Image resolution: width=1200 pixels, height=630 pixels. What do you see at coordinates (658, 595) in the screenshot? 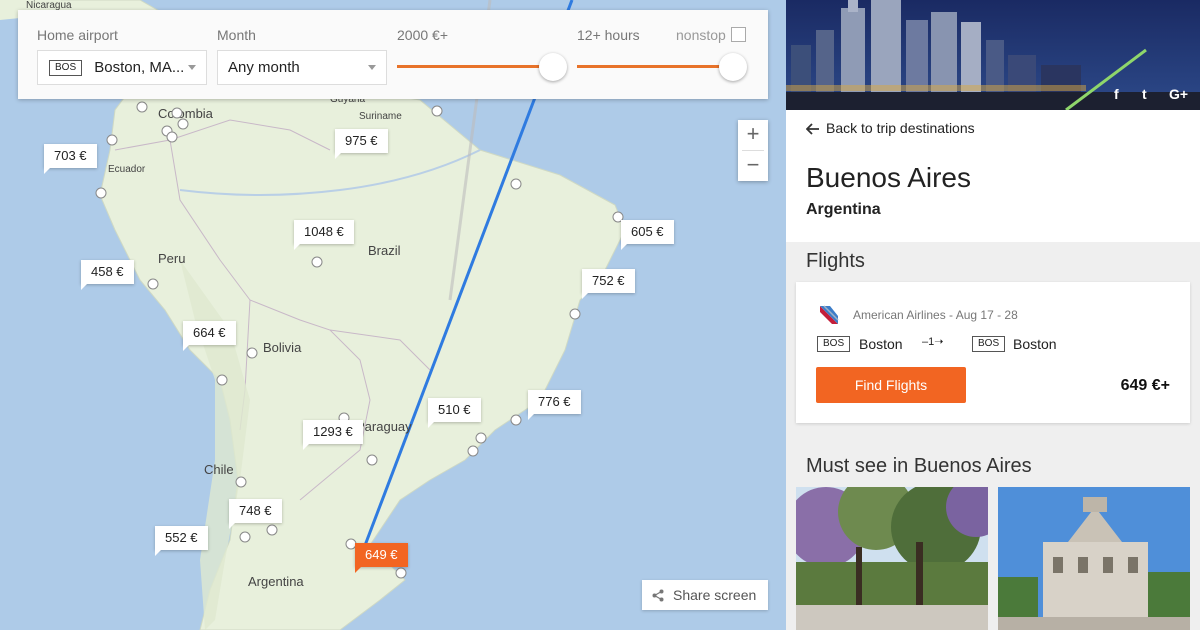
I see `share-icon` at bounding box center [658, 595].